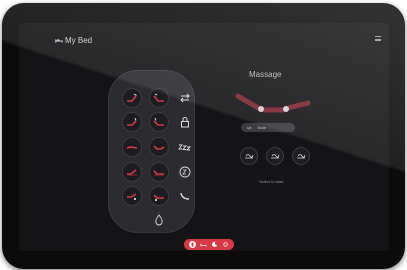  What do you see at coordinates (378, 38) in the screenshot?
I see `hamburger-menu-icon` at bounding box center [378, 38].